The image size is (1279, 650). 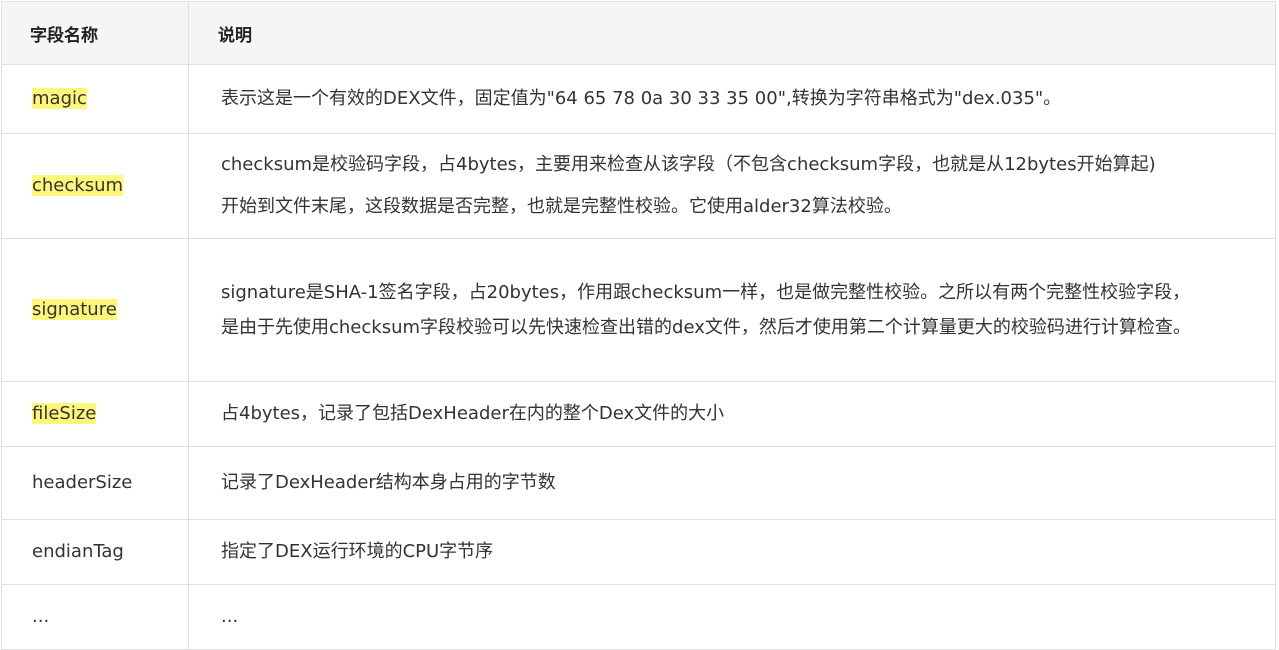 What do you see at coordinates (78, 185) in the screenshot?
I see `field-name-checksum: checksum` at bounding box center [78, 185].